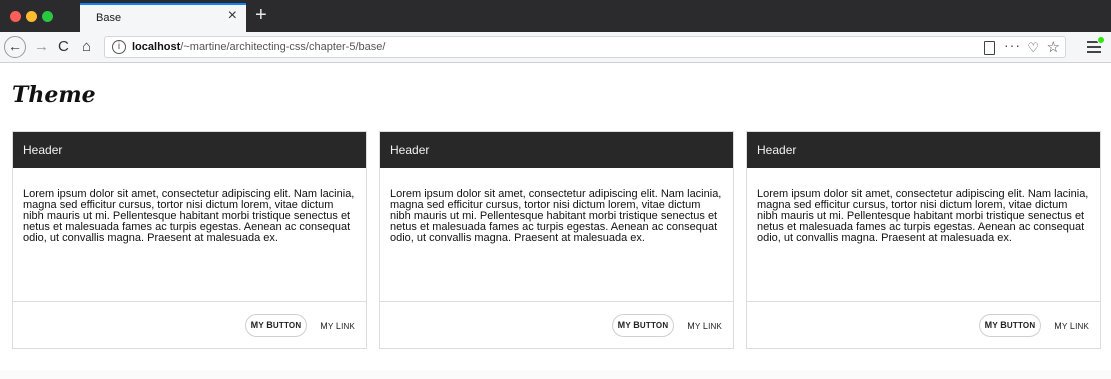  Describe the element at coordinates (232, 16) in the screenshot. I see `close-tab-icon: ×` at that location.